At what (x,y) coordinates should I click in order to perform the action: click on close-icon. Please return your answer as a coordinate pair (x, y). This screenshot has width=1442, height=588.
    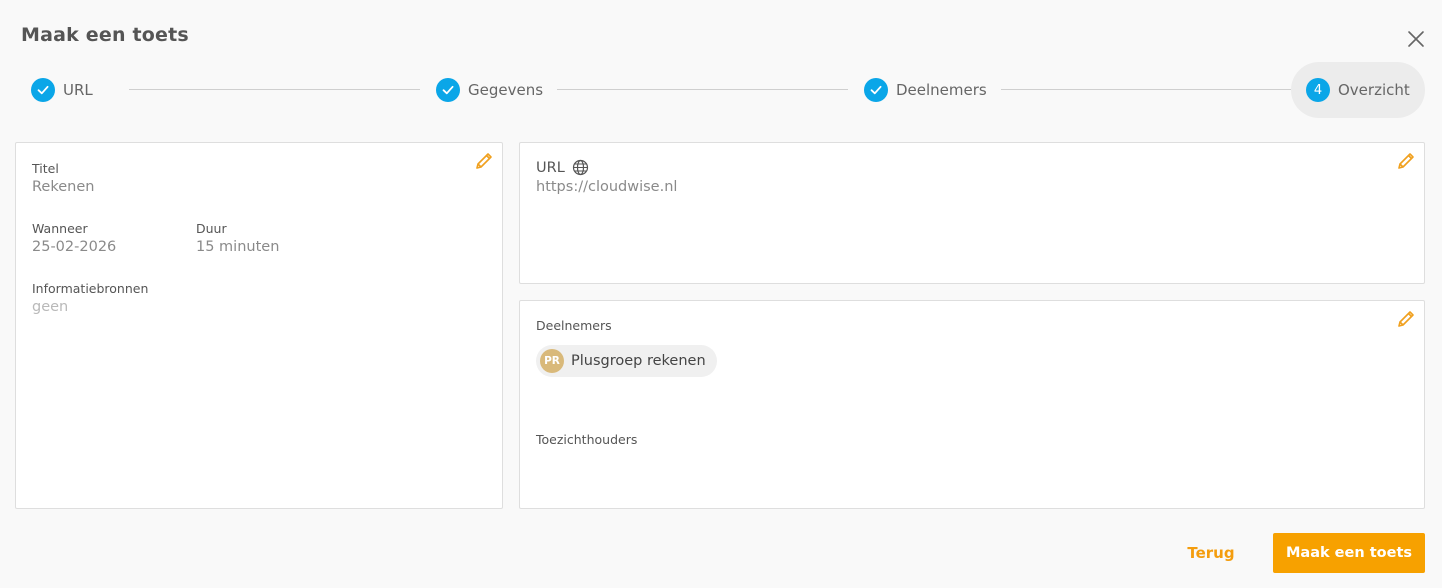
    Looking at the image, I should click on (1416, 39).